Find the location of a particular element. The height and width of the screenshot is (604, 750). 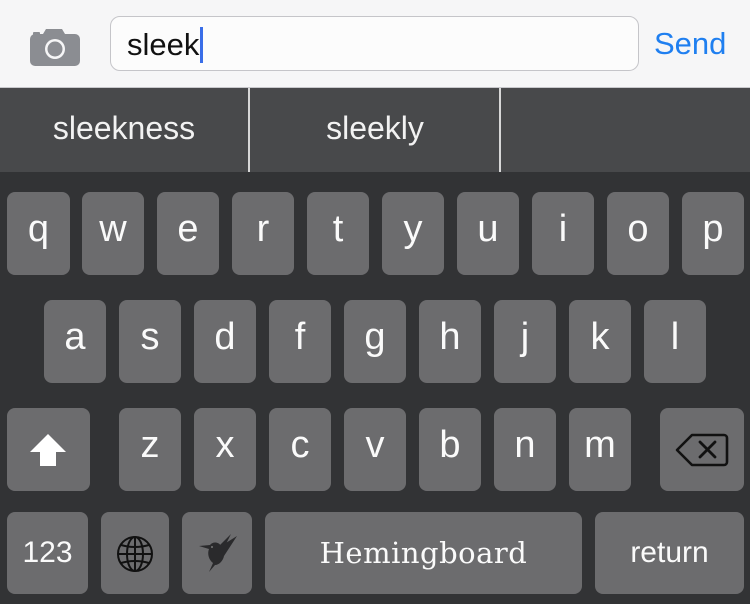

message-text-field: sleek is located at coordinates (374, 43).